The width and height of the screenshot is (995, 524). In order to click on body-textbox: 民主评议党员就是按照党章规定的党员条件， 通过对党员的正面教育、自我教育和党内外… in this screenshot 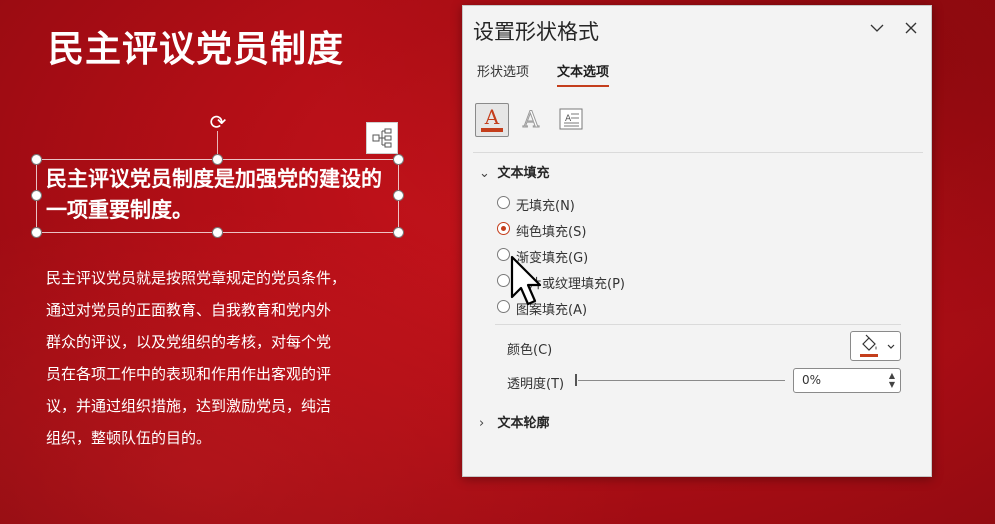, I will do `click(226, 358)`.